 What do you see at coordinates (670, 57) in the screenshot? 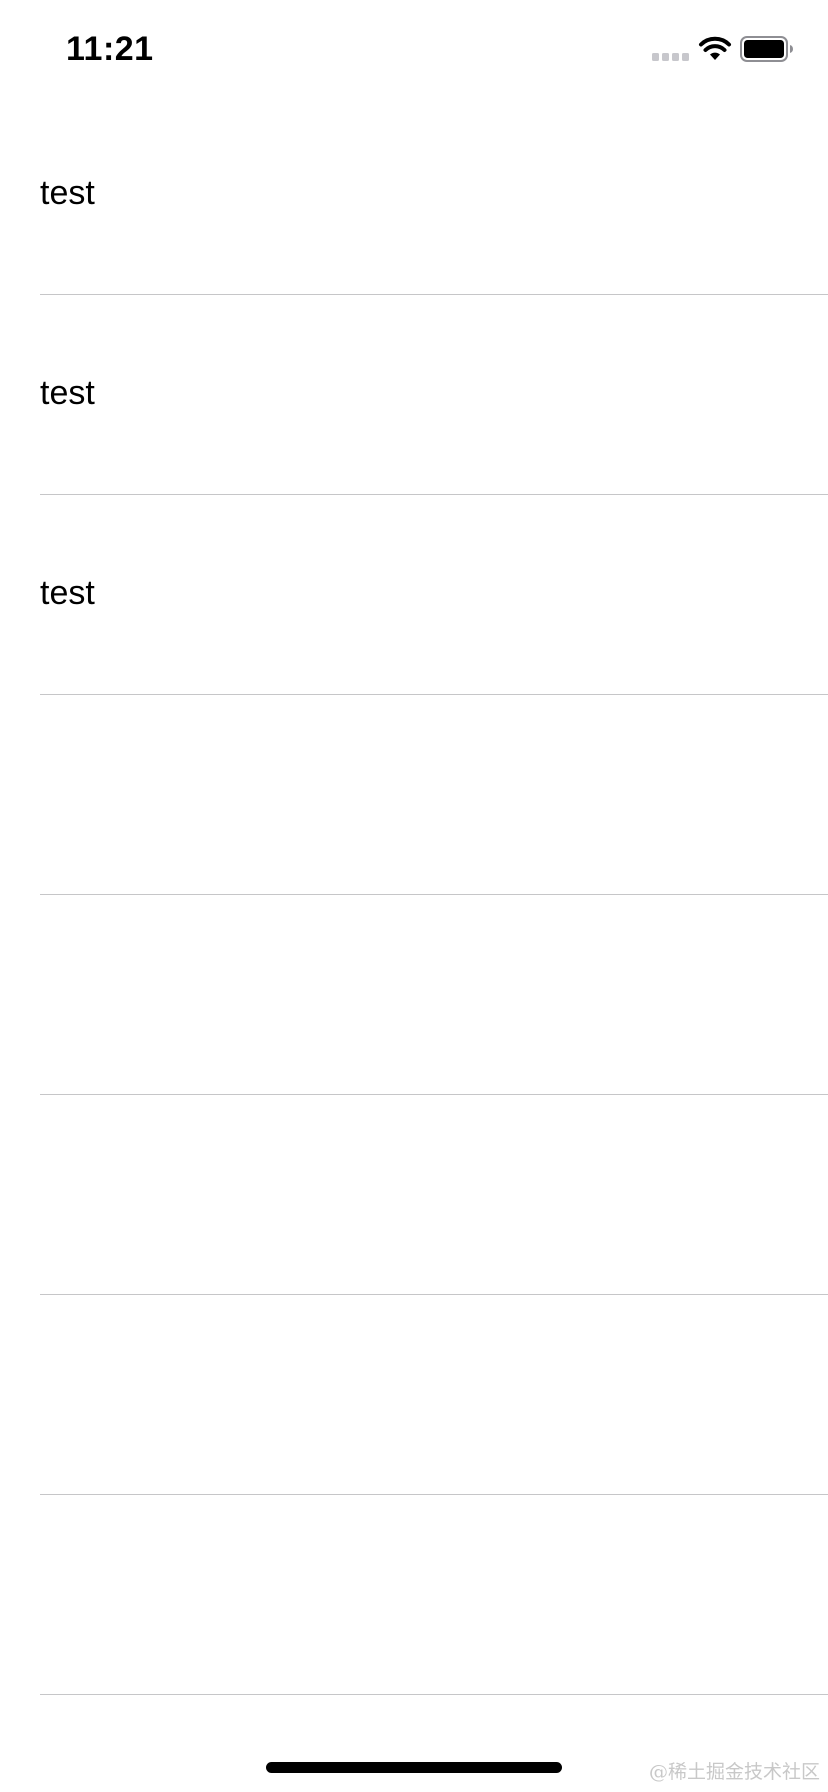
I see `cellular-signal-icon` at bounding box center [670, 57].